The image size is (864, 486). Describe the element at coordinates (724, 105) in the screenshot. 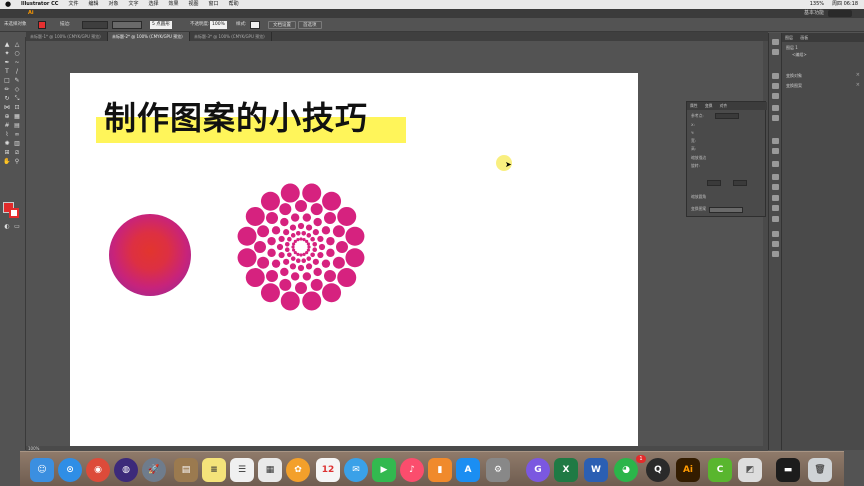

I see `panel-tab-align: 对齐` at that location.